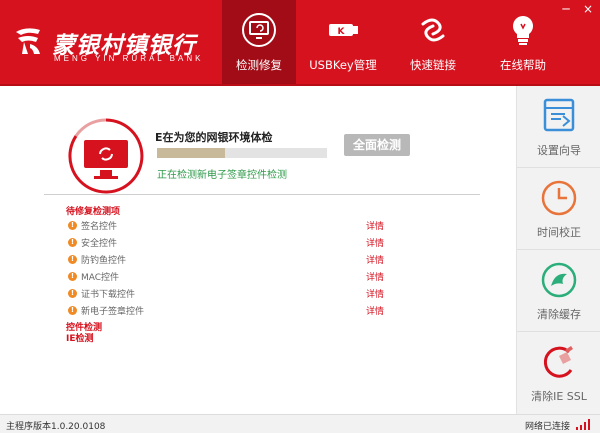 Image resolution: width=600 pixels, height=433 pixels. Describe the element at coordinates (547, 427) in the screenshot. I see `network-status: 网络已连接` at that location.